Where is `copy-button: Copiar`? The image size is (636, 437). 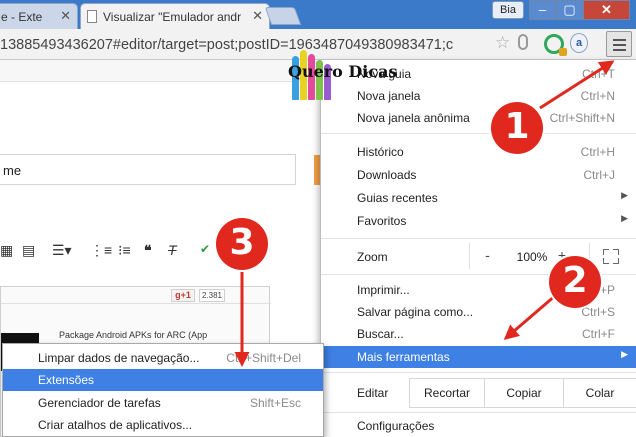 copy-button: Copiar is located at coordinates (524, 393).